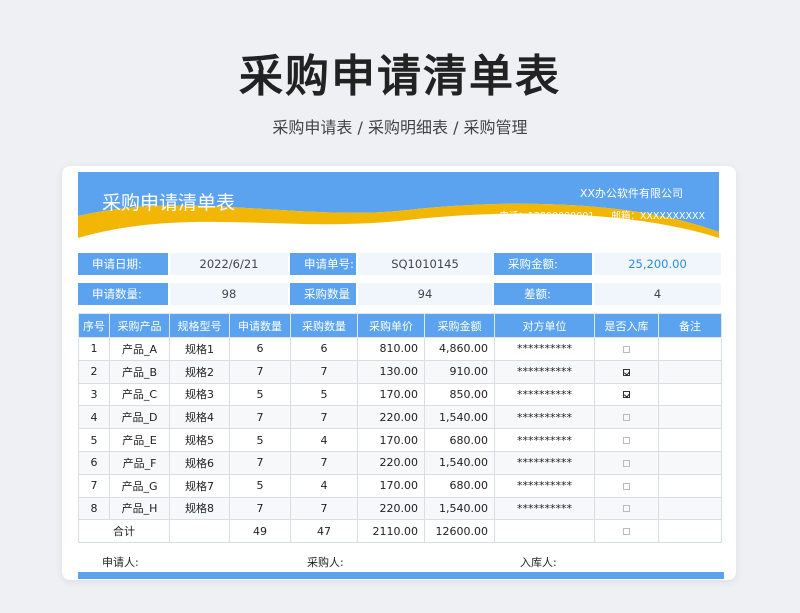 This screenshot has width=800, height=613. I want to click on cell-product: 产品_F, so click(139, 462).